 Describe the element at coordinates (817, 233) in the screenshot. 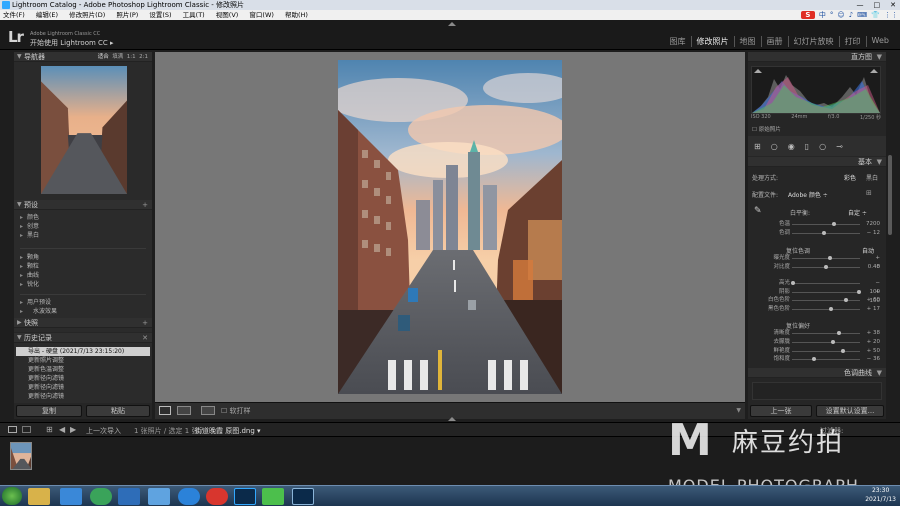

I see `tint-slider: 色调 − 12` at that location.